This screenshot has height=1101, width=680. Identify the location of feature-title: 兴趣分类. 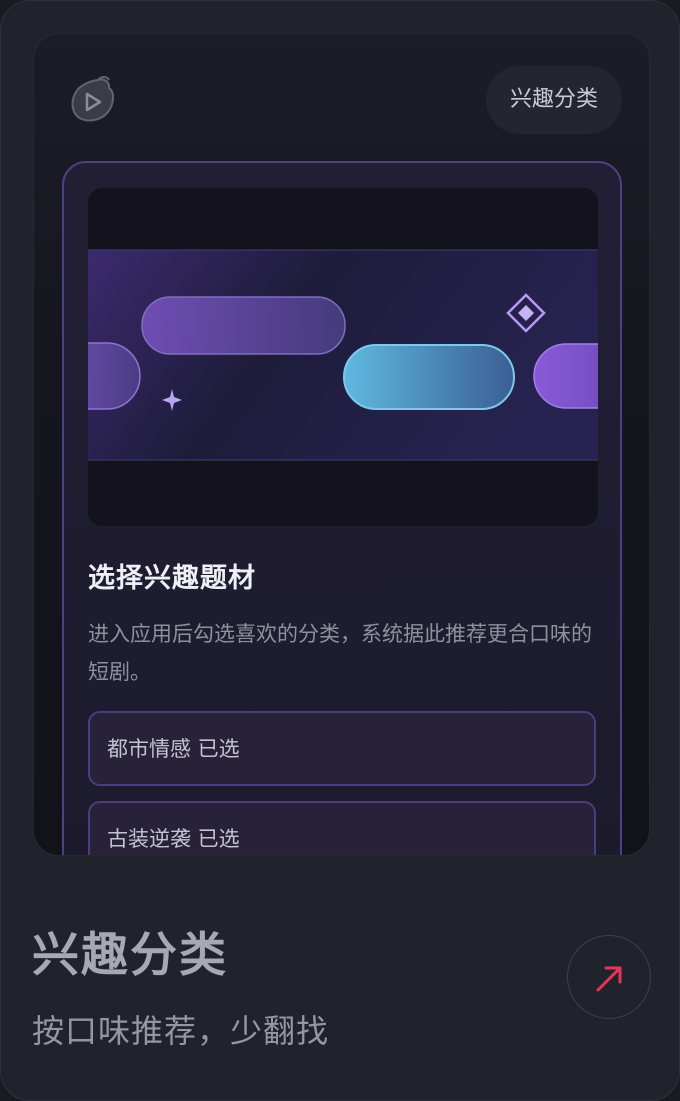
(130, 955).